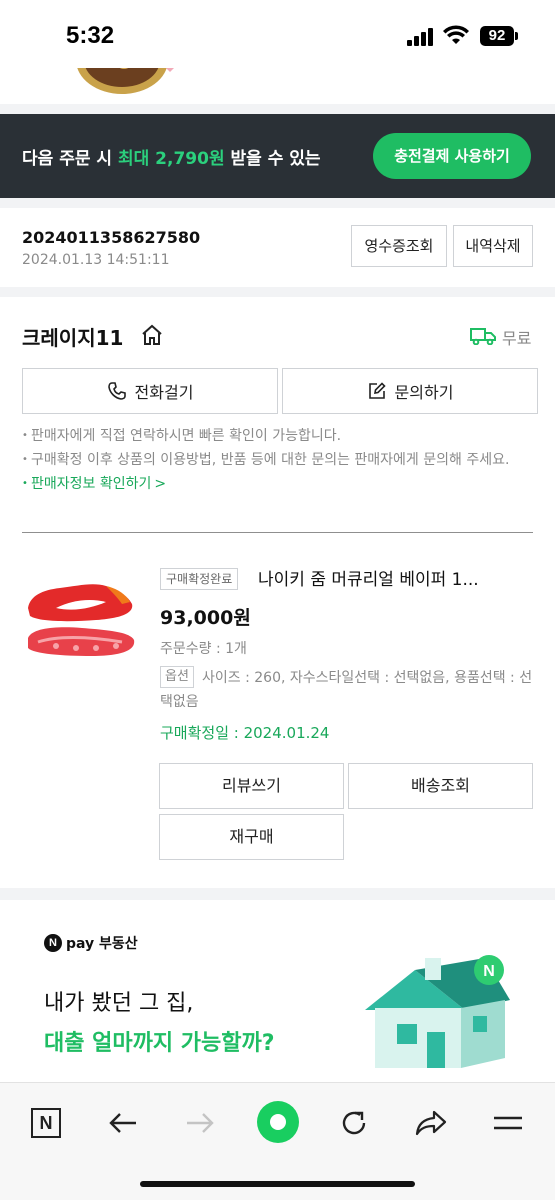 This screenshot has width=555, height=1200. Describe the element at coordinates (102, 944) in the screenshot. I see `ad-brand-label: pay 부동산` at that location.